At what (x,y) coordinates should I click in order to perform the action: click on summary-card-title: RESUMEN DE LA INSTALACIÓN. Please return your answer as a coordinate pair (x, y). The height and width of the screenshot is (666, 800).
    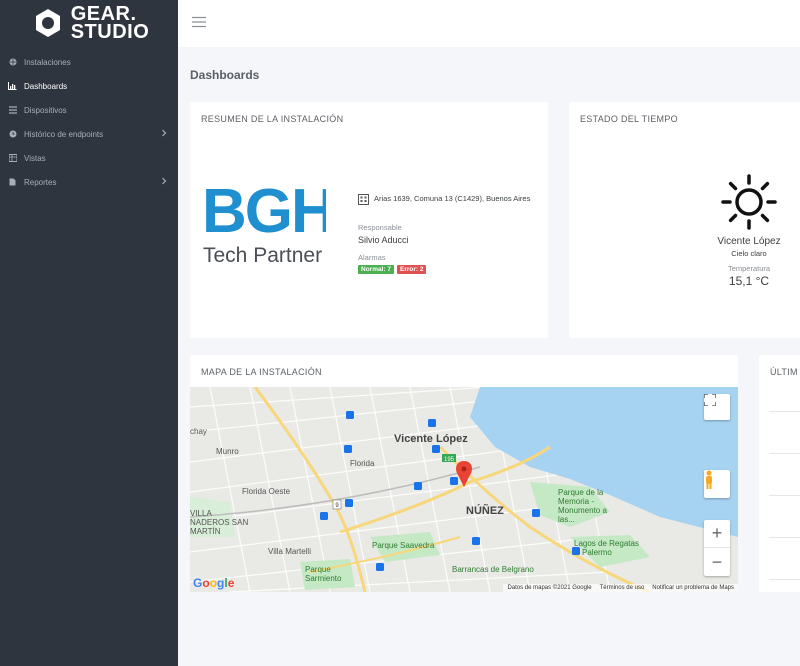
    Looking at the image, I should click on (272, 119).